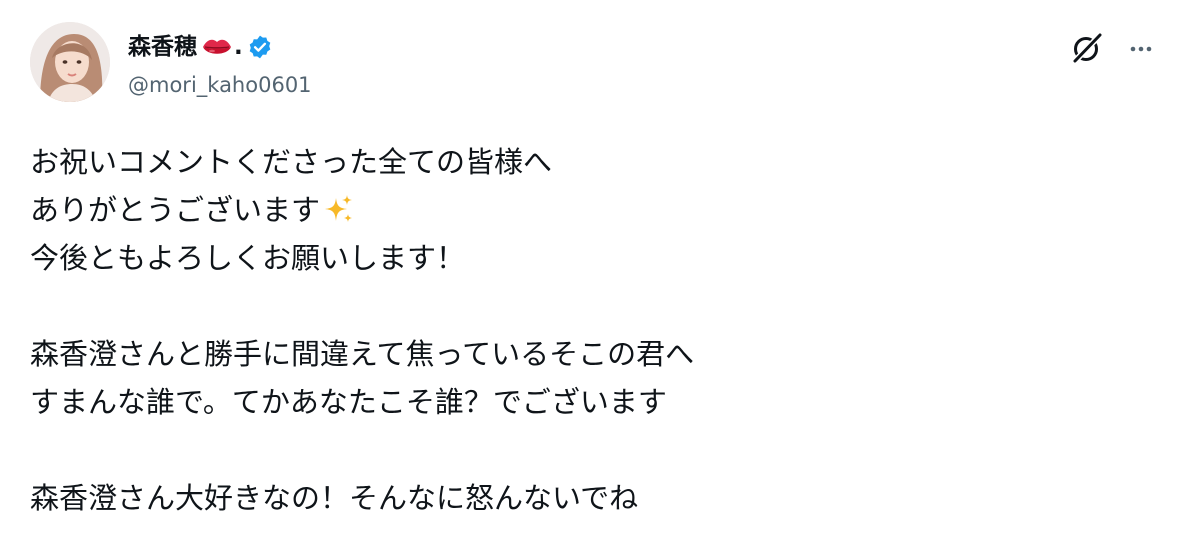 This screenshot has height=554, width=1190. Describe the element at coordinates (362, 354) in the screenshot. I see `tweet-line-5: 森香澄さんと勝手に間違えて焦っているそこの君へ` at that location.